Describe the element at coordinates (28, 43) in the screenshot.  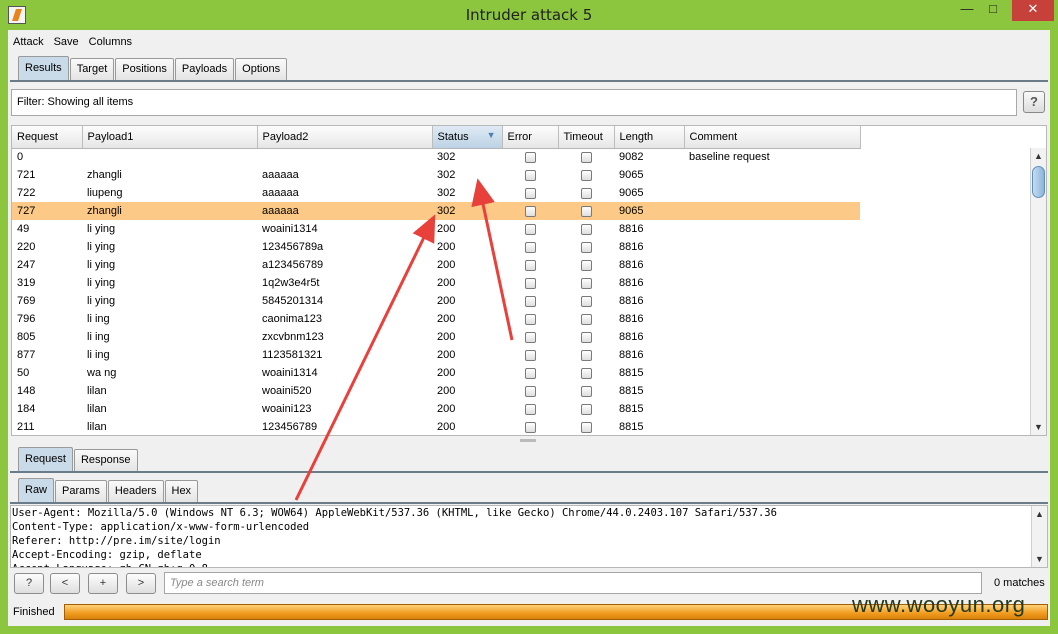
I see `menu-attack: Attack` at that location.